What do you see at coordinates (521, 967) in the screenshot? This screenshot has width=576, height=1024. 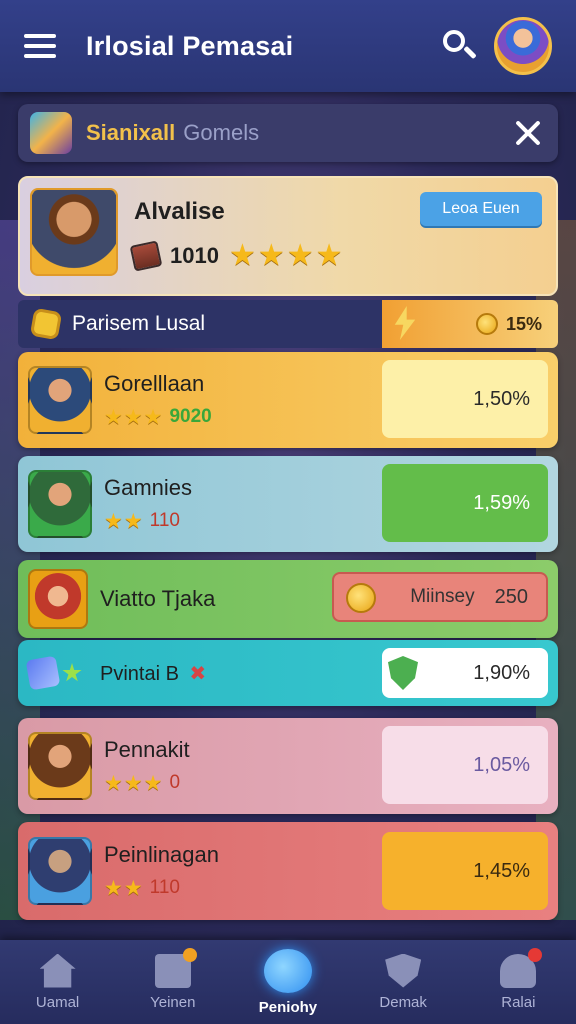 I see `profile-icon` at bounding box center [521, 967].